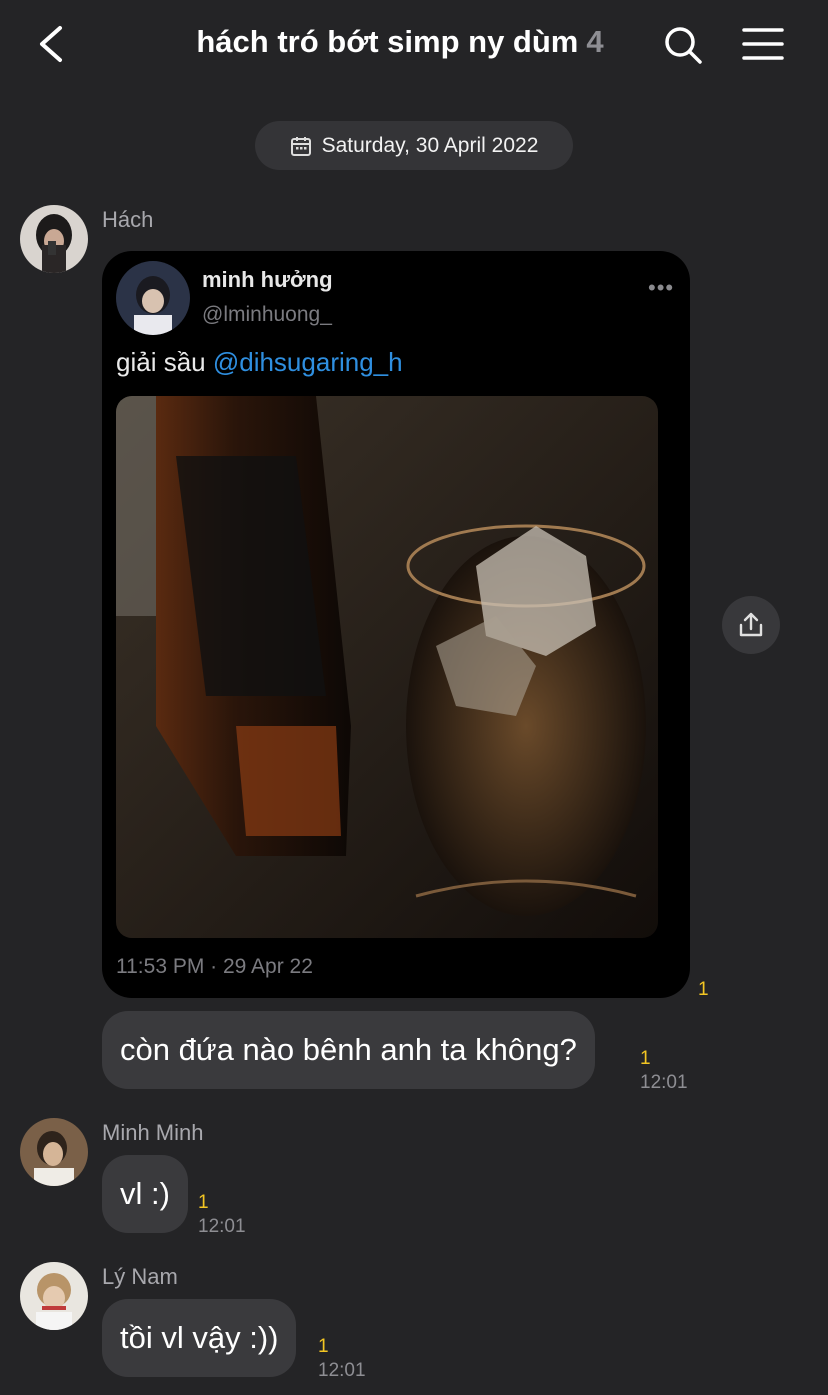 Image resolution: width=828 pixels, height=1395 pixels. Describe the element at coordinates (153, 298) in the screenshot. I see `tweet-author-avatar` at that location.